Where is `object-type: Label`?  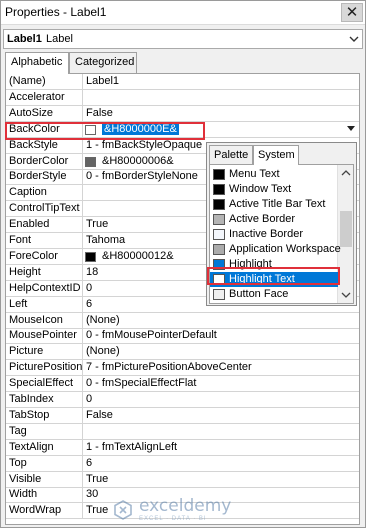 object-type: Label is located at coordinates (59, 39).